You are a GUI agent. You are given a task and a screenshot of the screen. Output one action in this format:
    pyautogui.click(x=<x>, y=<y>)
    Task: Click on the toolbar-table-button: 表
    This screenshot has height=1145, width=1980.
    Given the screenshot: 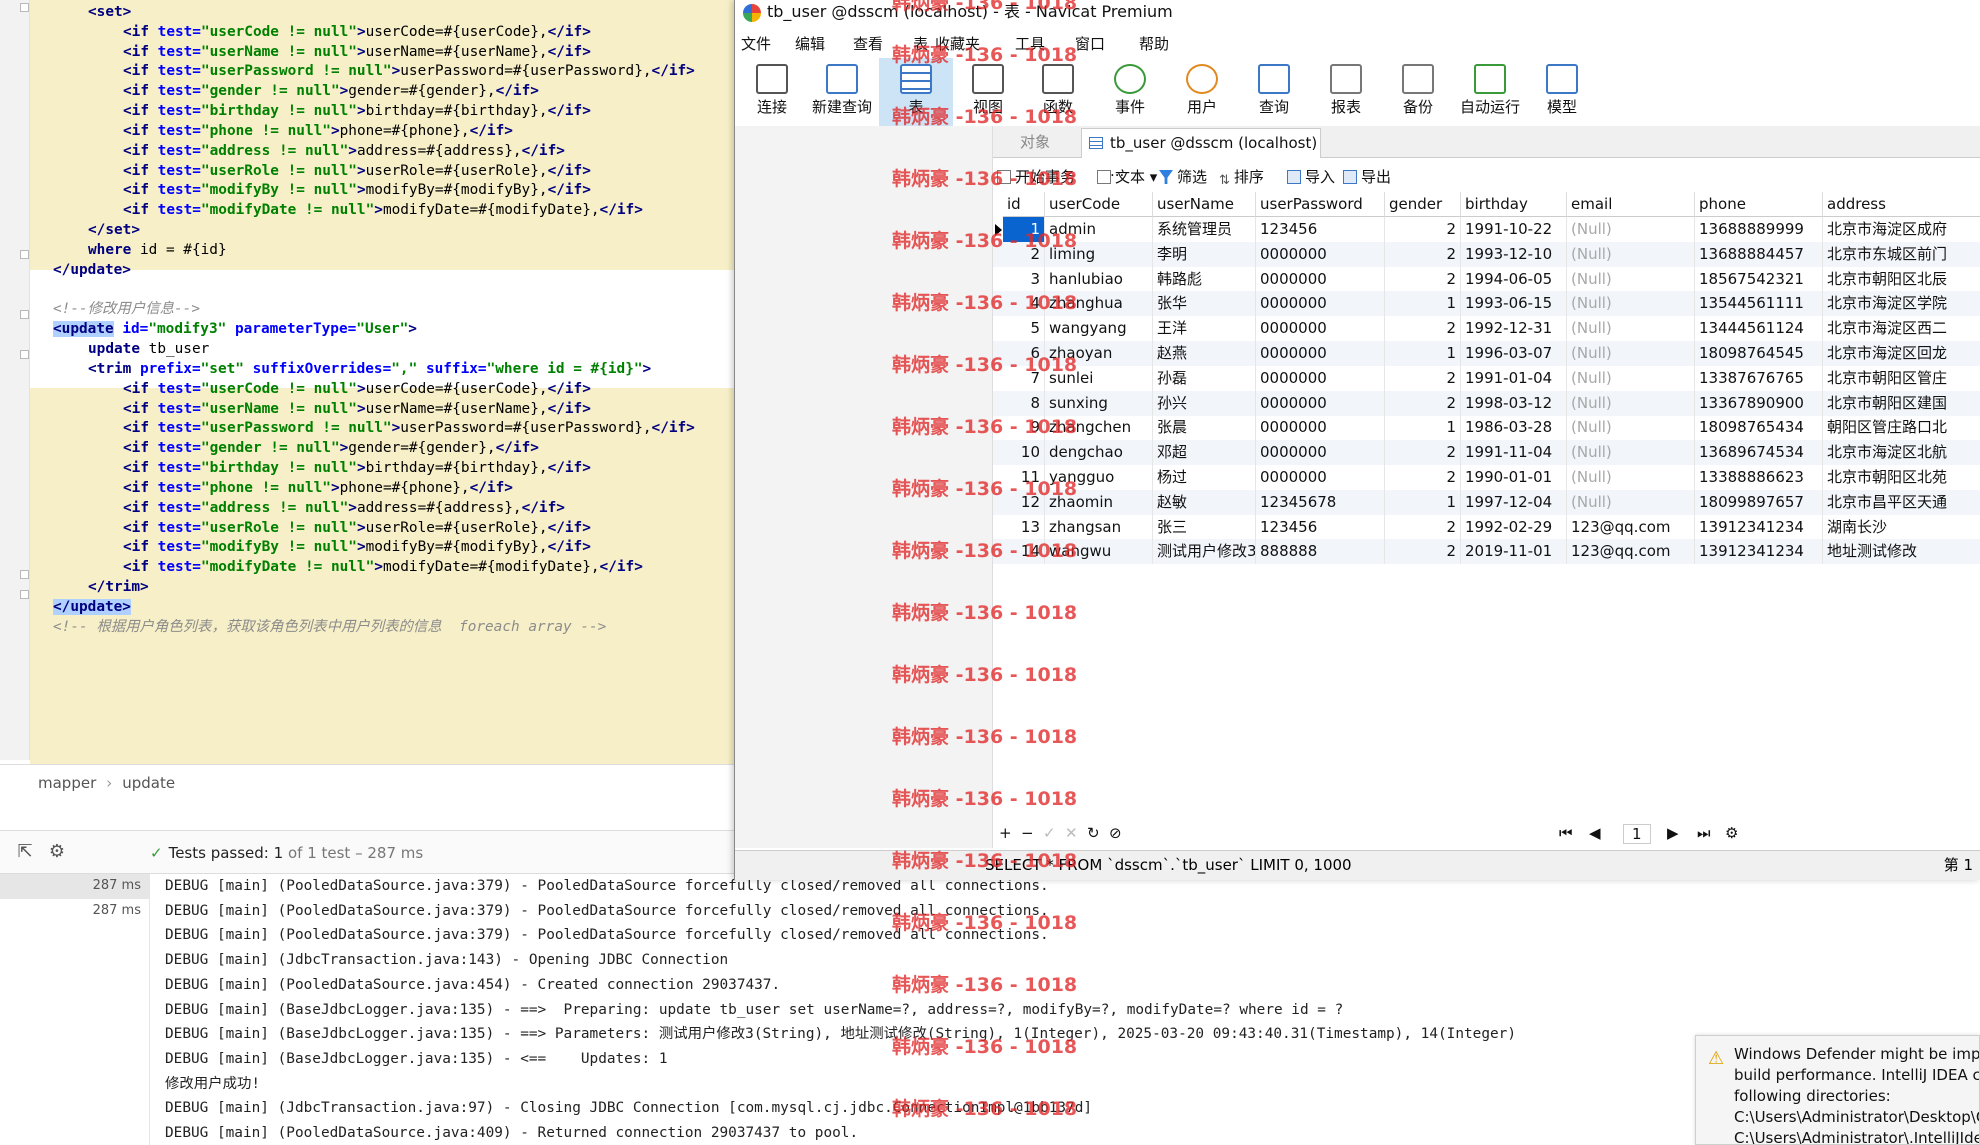 What is the action you would take?
    pyautogui.click(x=916, y=92)
    